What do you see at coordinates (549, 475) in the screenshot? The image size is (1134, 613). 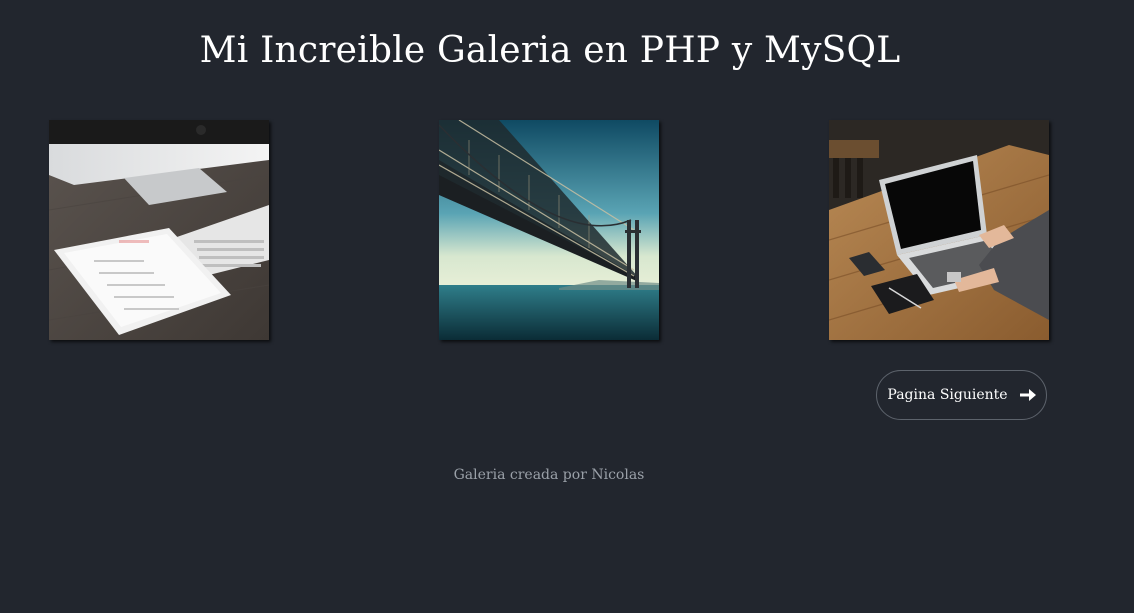 I see `footer-credit: Galeria creada por Nicolas` at bounding box center [549, 475].